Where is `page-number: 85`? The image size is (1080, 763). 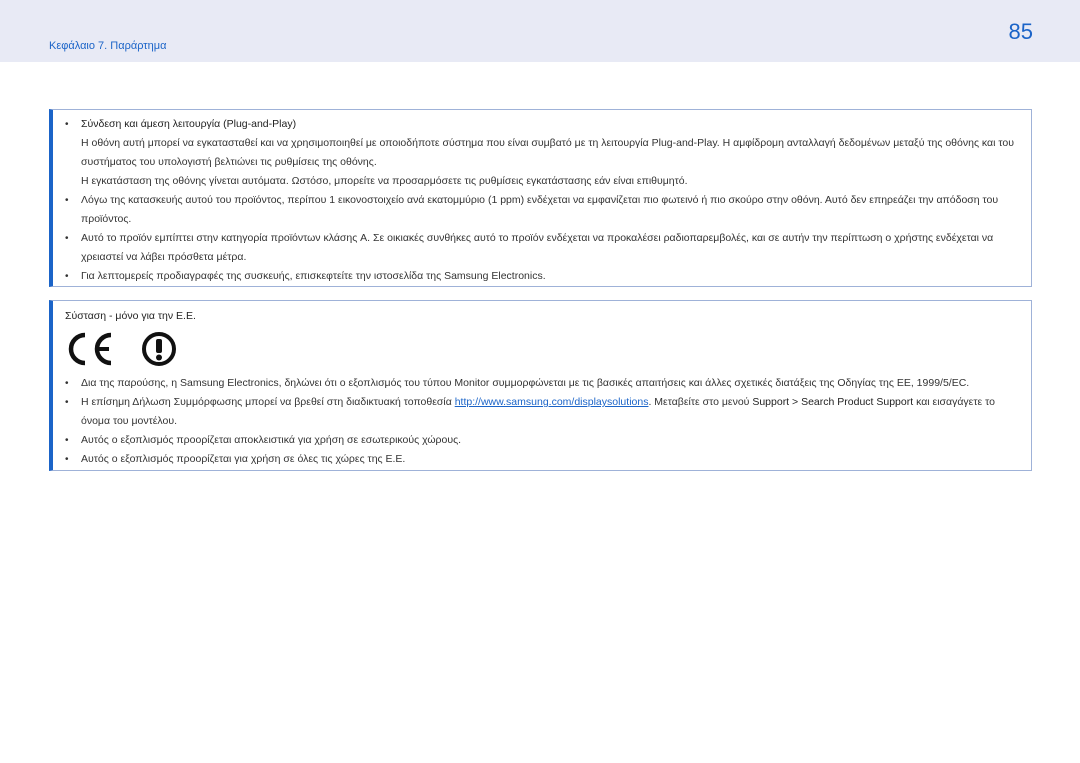 page-number: 85 is located at coordinates (1020, 31).